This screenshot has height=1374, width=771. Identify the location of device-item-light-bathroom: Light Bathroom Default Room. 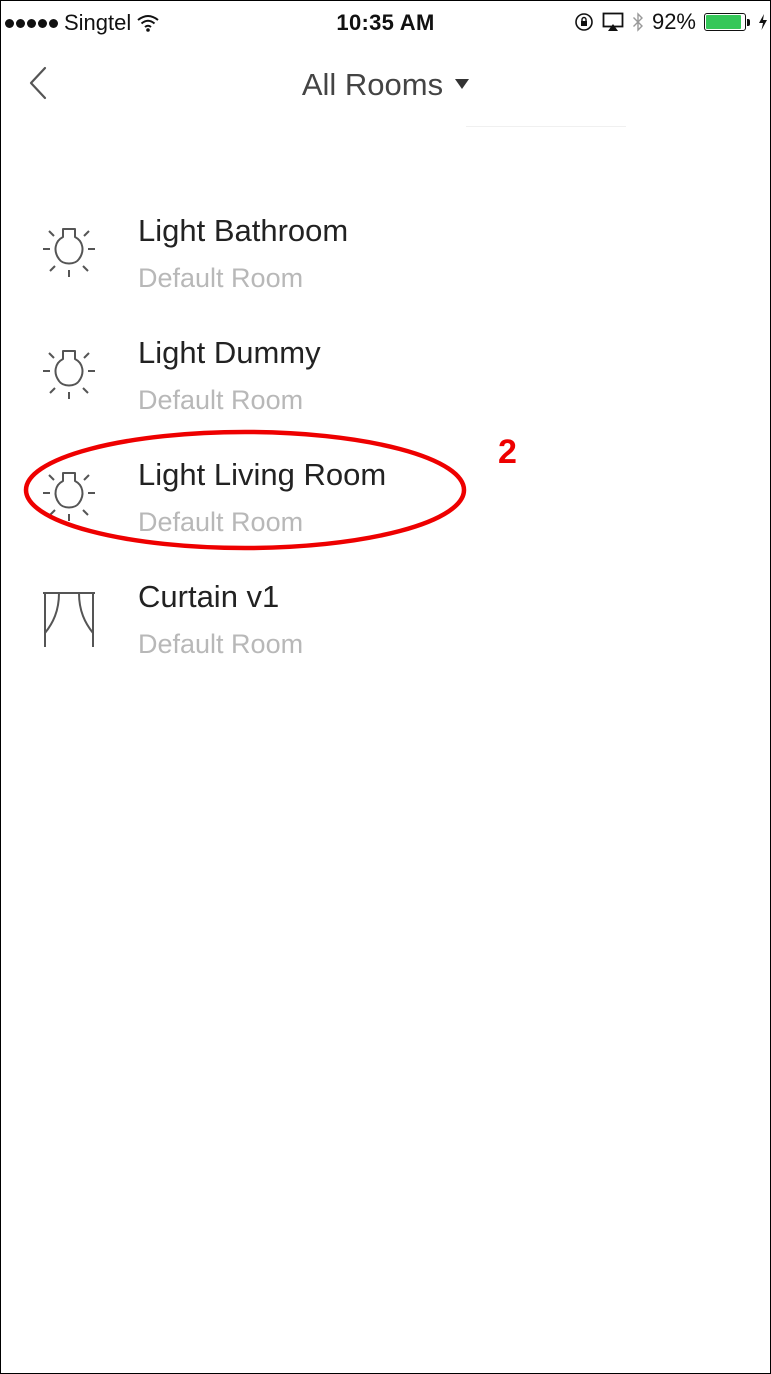
(385, 256).